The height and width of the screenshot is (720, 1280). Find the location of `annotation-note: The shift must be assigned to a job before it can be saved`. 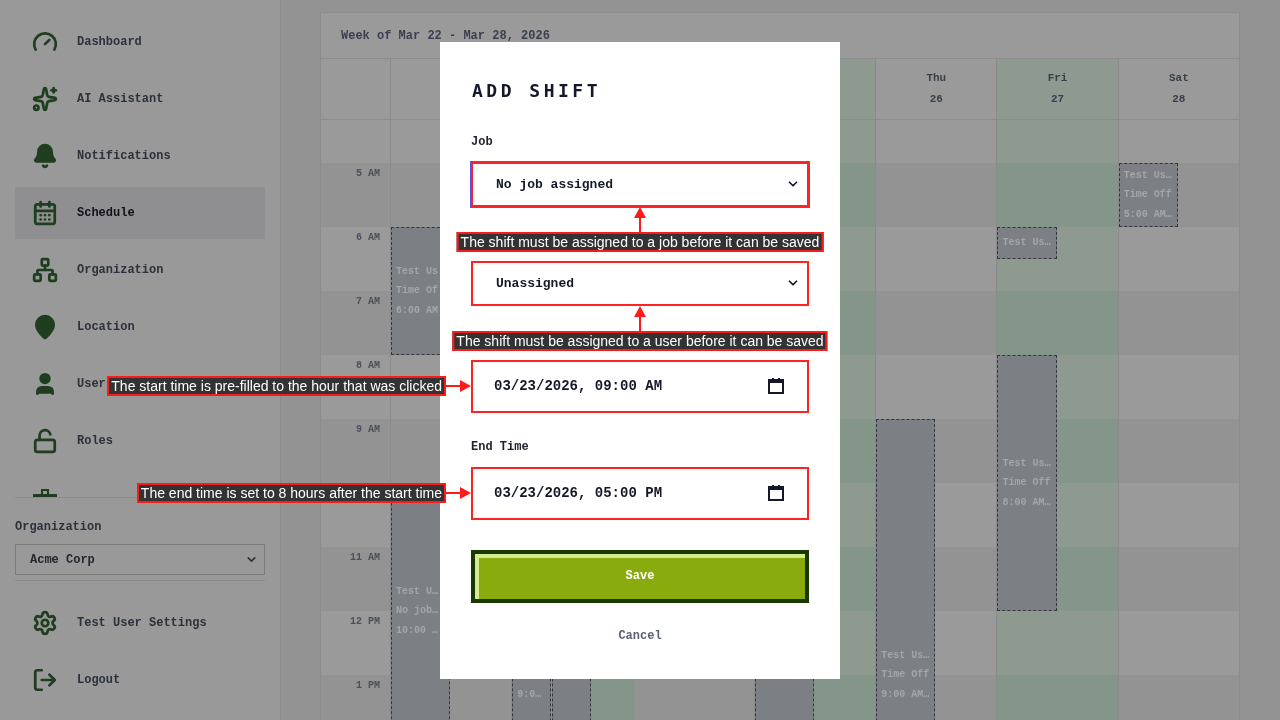

annotation-note: The shift must be assigned to a job before it can be saved is located at coordinates (640, 241).